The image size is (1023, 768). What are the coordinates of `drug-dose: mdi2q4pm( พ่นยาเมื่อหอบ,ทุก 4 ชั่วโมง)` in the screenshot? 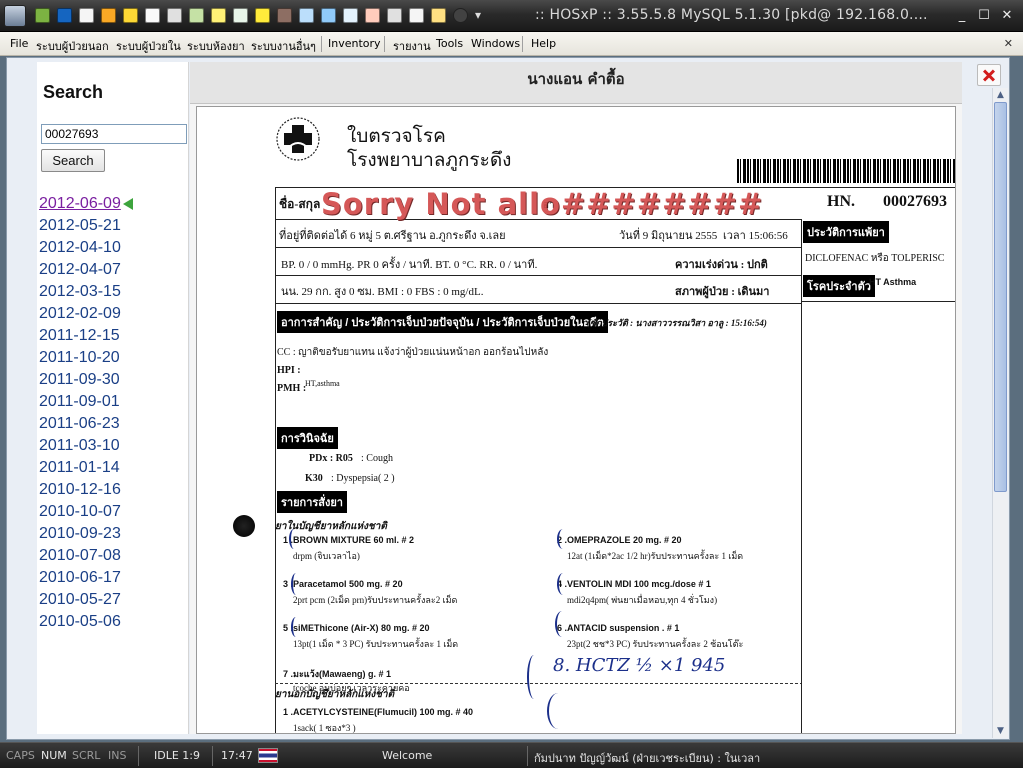 It's located at (642, 600).